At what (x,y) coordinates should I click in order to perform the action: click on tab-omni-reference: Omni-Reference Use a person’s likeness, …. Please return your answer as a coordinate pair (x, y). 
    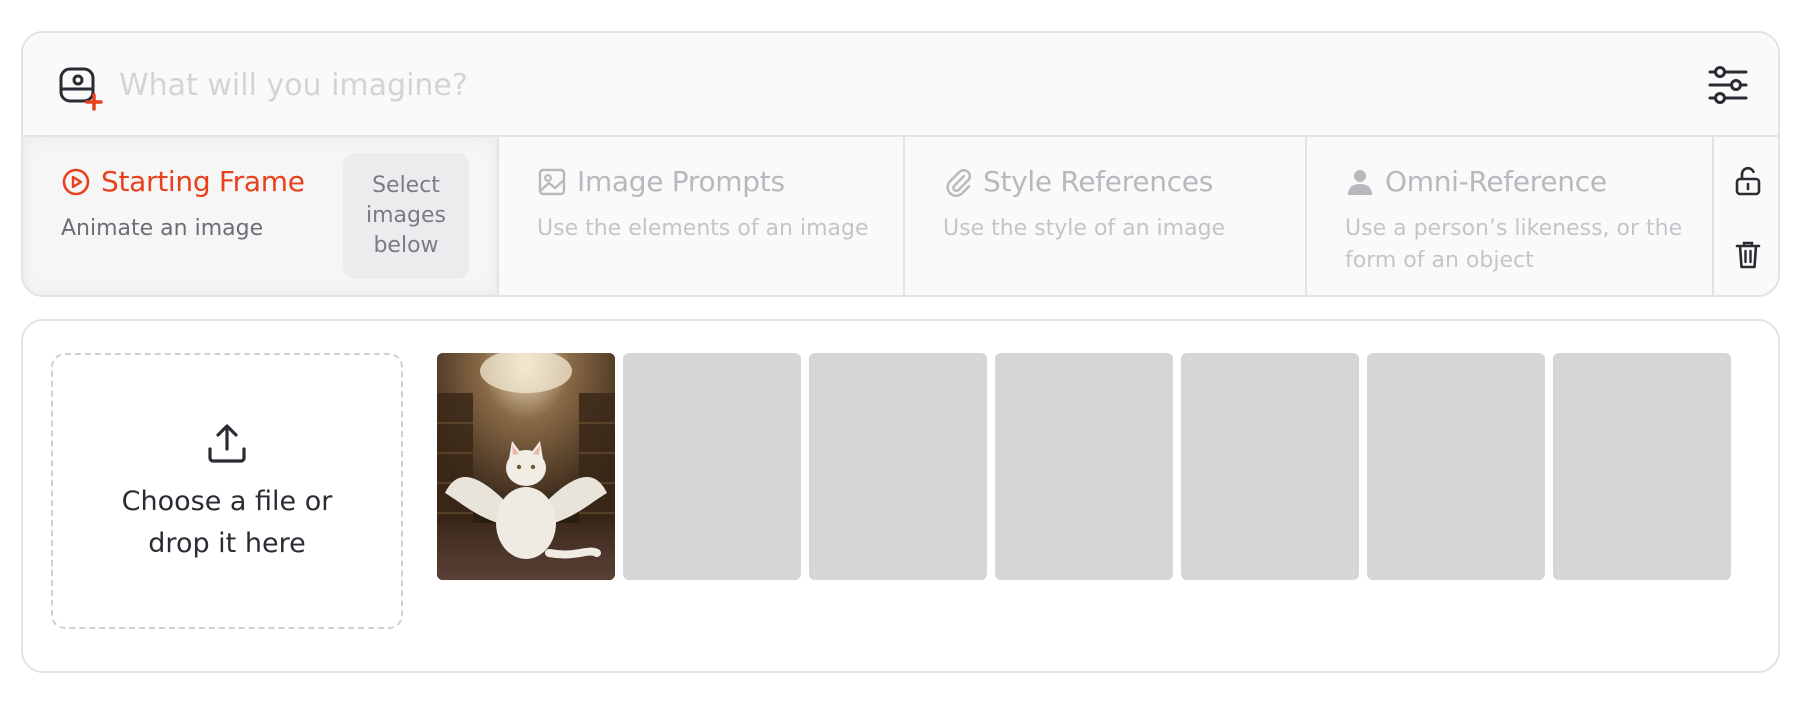
    Looking at the image, I should click on (1510, 216).